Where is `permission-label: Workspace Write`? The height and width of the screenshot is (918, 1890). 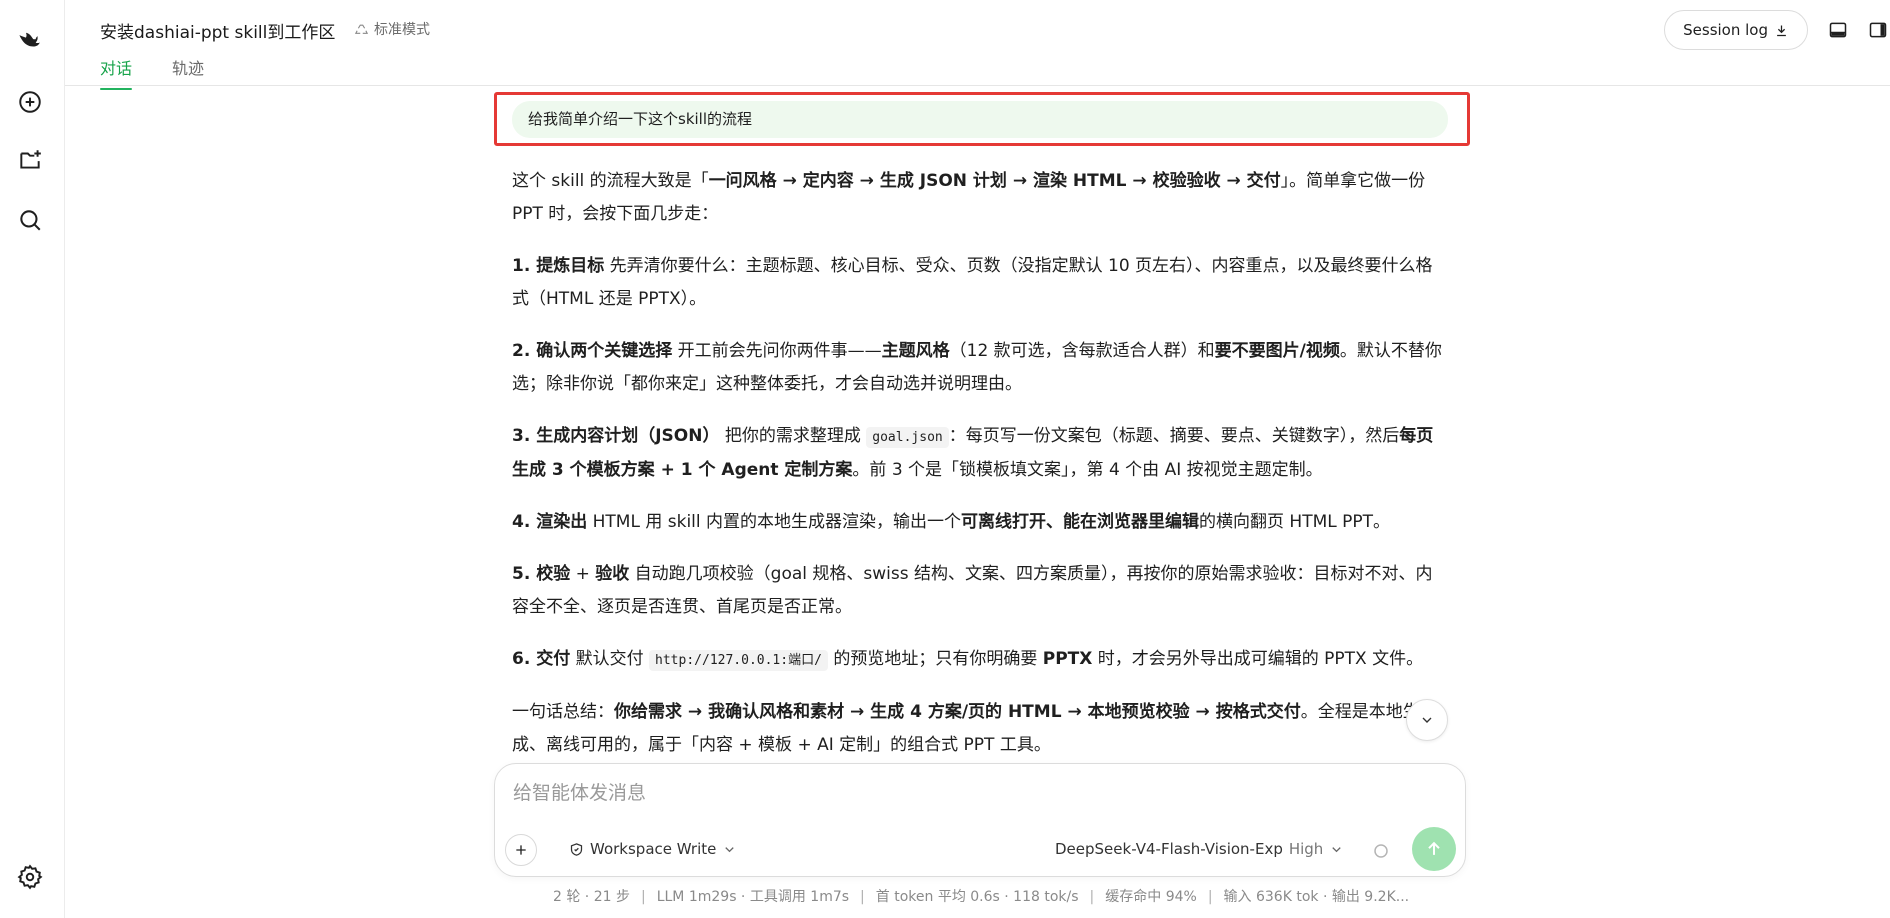 permission-label: Workspace Write is located at coordinates (653, 849).